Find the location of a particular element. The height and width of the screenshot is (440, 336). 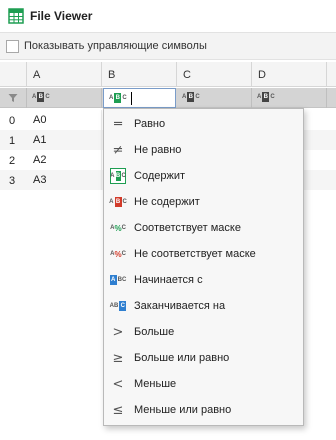

less-than-icon: < is located at coordinates (118, 384).